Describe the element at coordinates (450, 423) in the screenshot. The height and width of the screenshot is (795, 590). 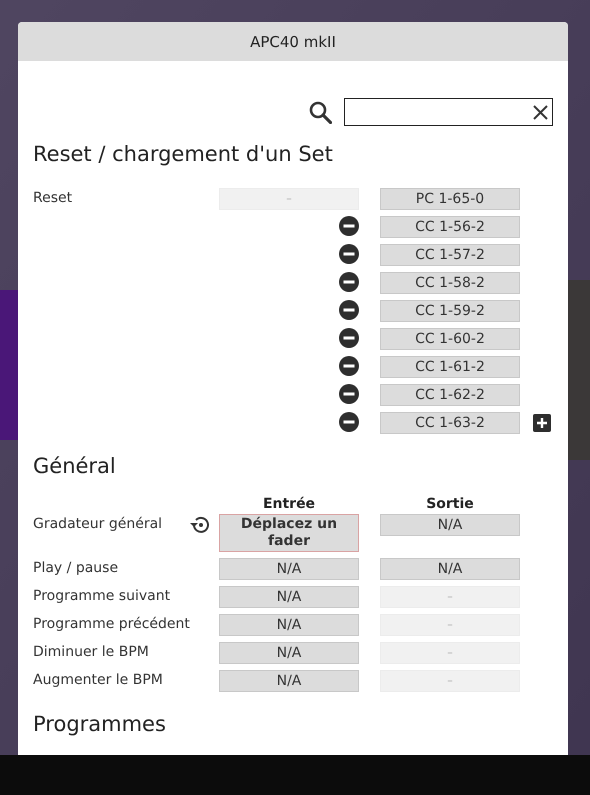
I see `mapping-field: CC 1-63-2` at that location.